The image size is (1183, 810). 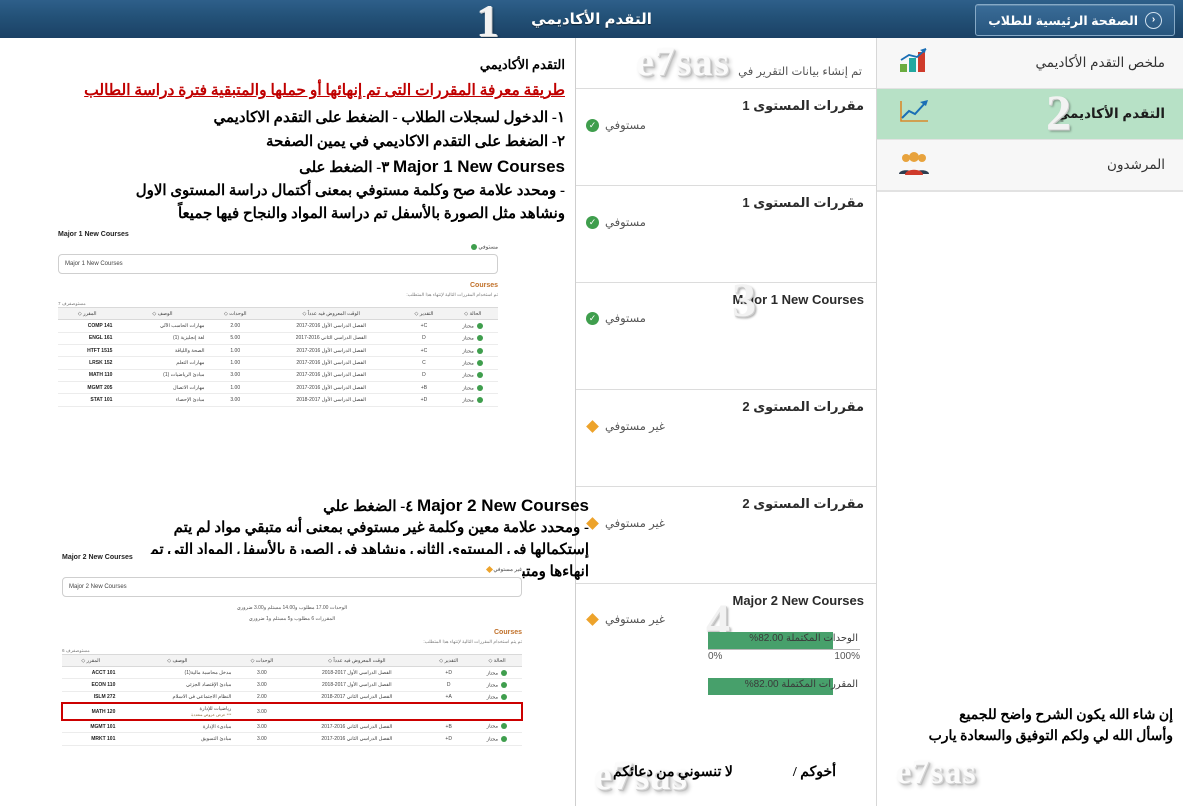 I want to click on screenshot-major1-status-label: مستوفي, so click(x=488, y=247).